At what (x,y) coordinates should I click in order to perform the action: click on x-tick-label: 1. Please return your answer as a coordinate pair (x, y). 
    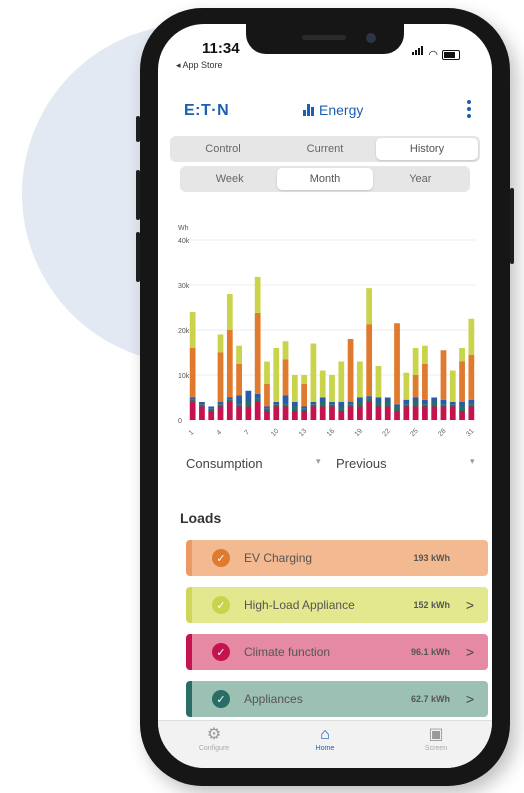
    Looking at the image, I should click on (192, 433).